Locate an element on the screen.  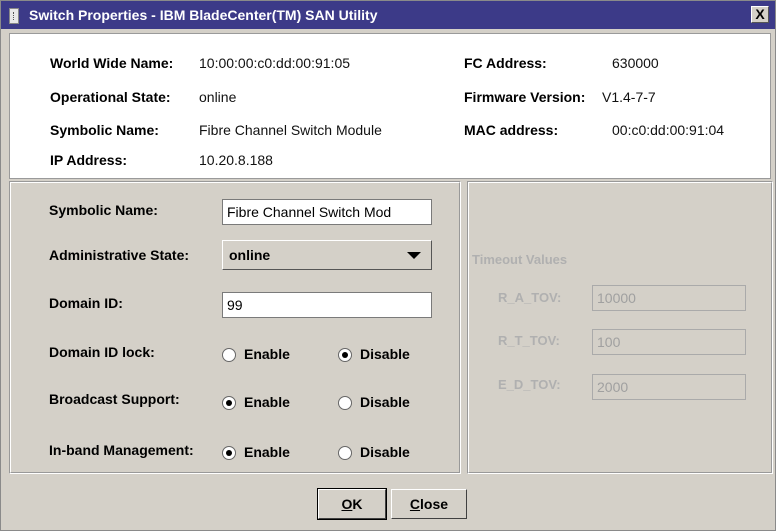
form-symbolic-name-label: Symbolic Name: is located at coordinates (103, 210).